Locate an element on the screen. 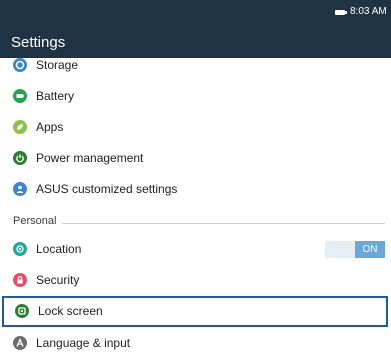 The width and height of the screenshot is (391, 356). settings-item-storage: Storage is located at coordinates (195, 69).